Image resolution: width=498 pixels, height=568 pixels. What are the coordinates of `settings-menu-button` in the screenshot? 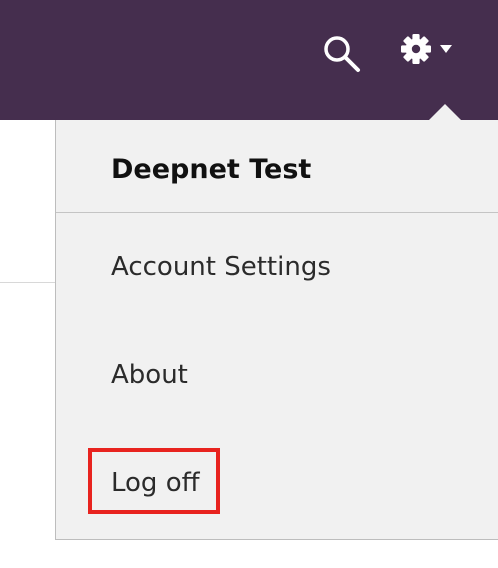 It's located at (427, 51).